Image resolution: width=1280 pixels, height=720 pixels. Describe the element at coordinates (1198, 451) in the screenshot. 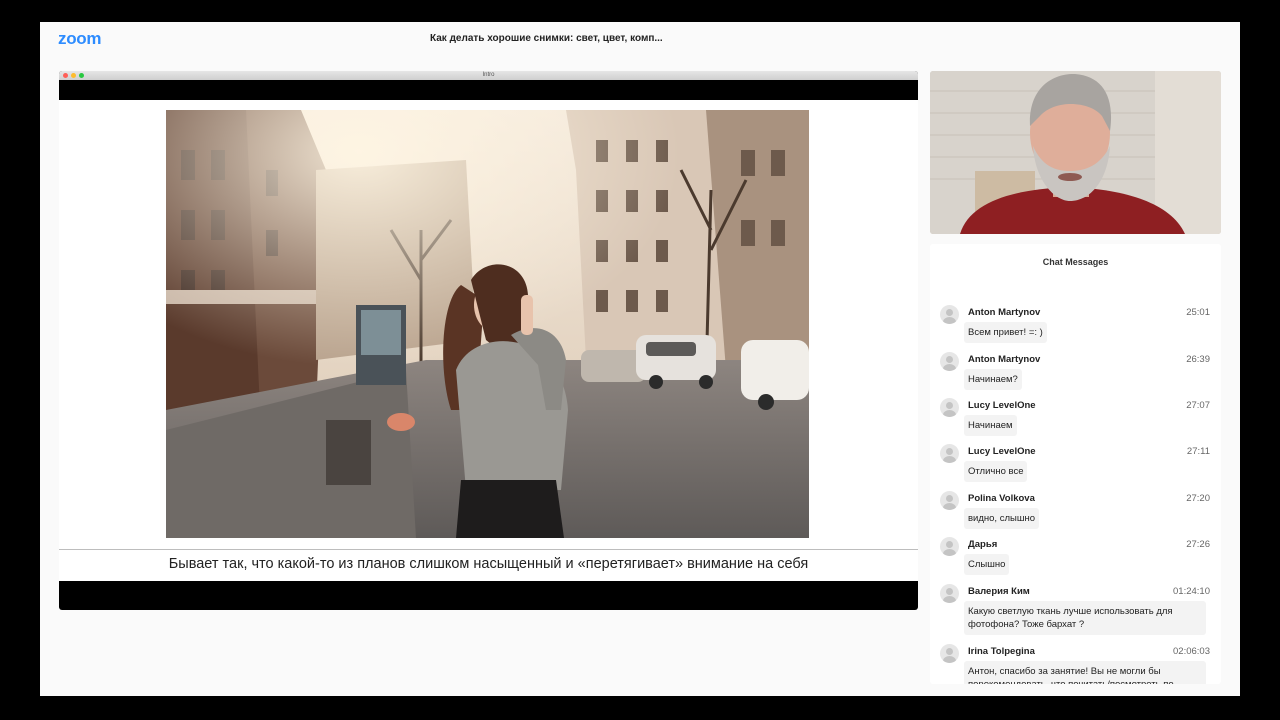

I see `message-time: 27:11` at that location.